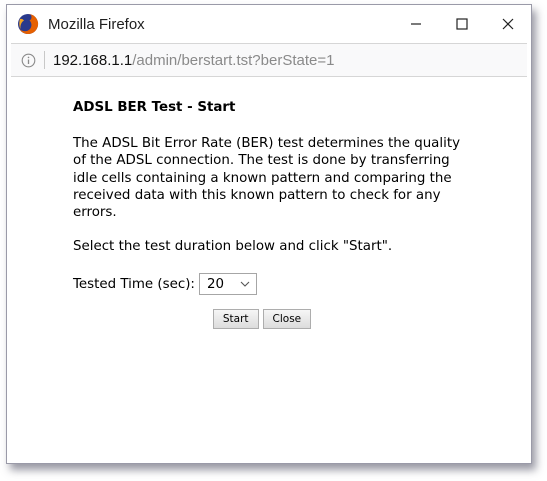 Image resolution: width=547 pixels, height=481 pixels. Describe the element at coordinates (96, 24) in the screenshot. I see `window-title: Mozilla Firefox` at that location.